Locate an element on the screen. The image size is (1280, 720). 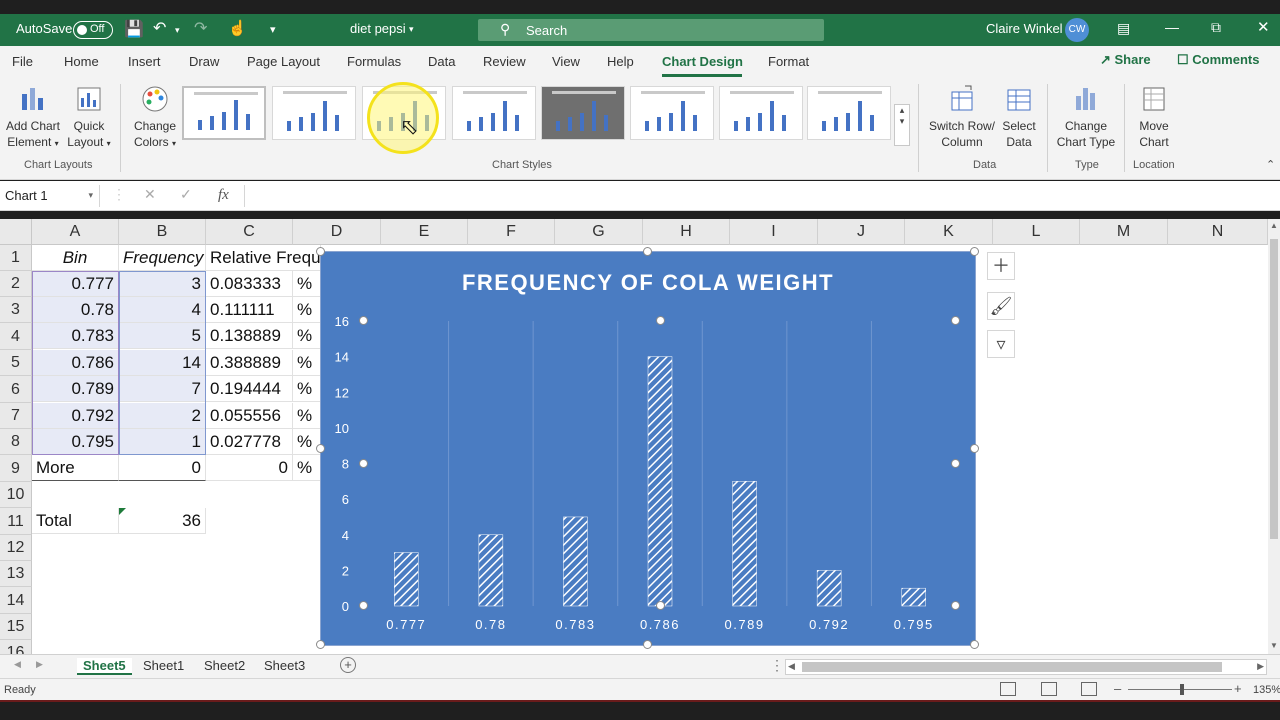
row-header: 14 is located at coordinates (16, 600).